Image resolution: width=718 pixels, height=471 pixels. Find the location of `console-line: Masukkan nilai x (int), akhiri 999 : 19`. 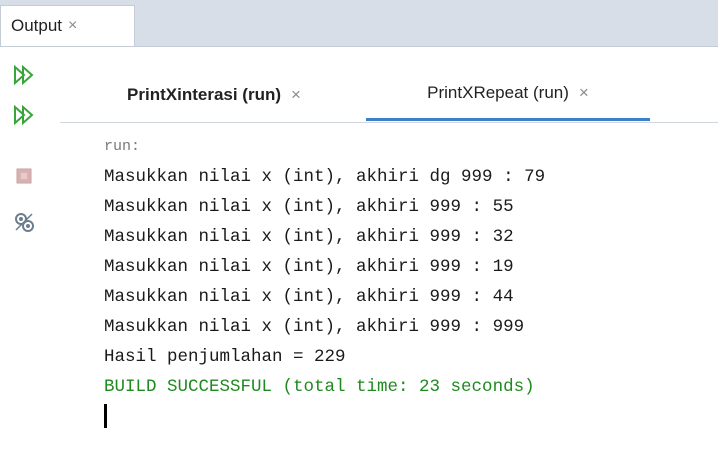

console-line: Masukkan nilai x (int), akhiri 999 : 19 is located at coordinates (309, 267).